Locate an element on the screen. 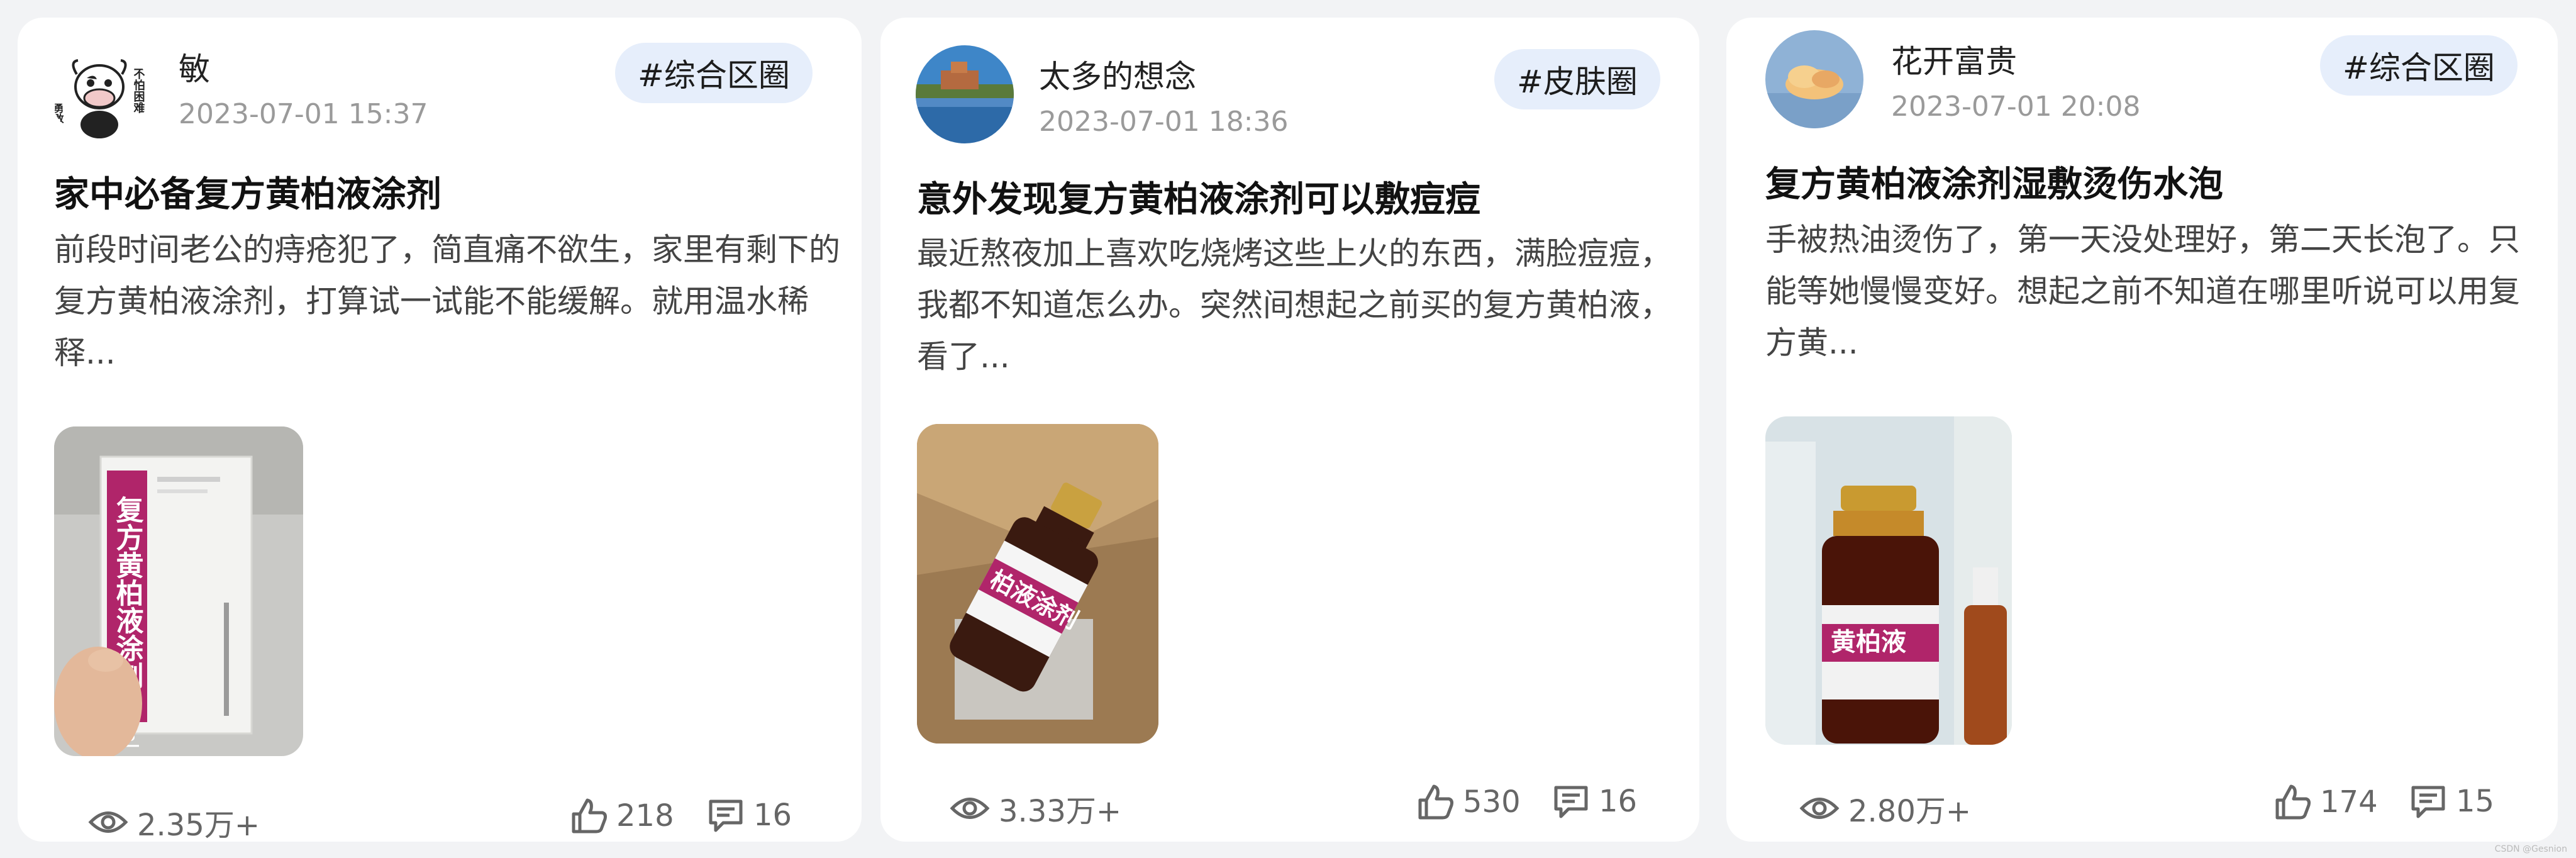 This screenshot has width=2576, height=858. image-product-name: 黄柏液 is located at coordinates (1868, 642).